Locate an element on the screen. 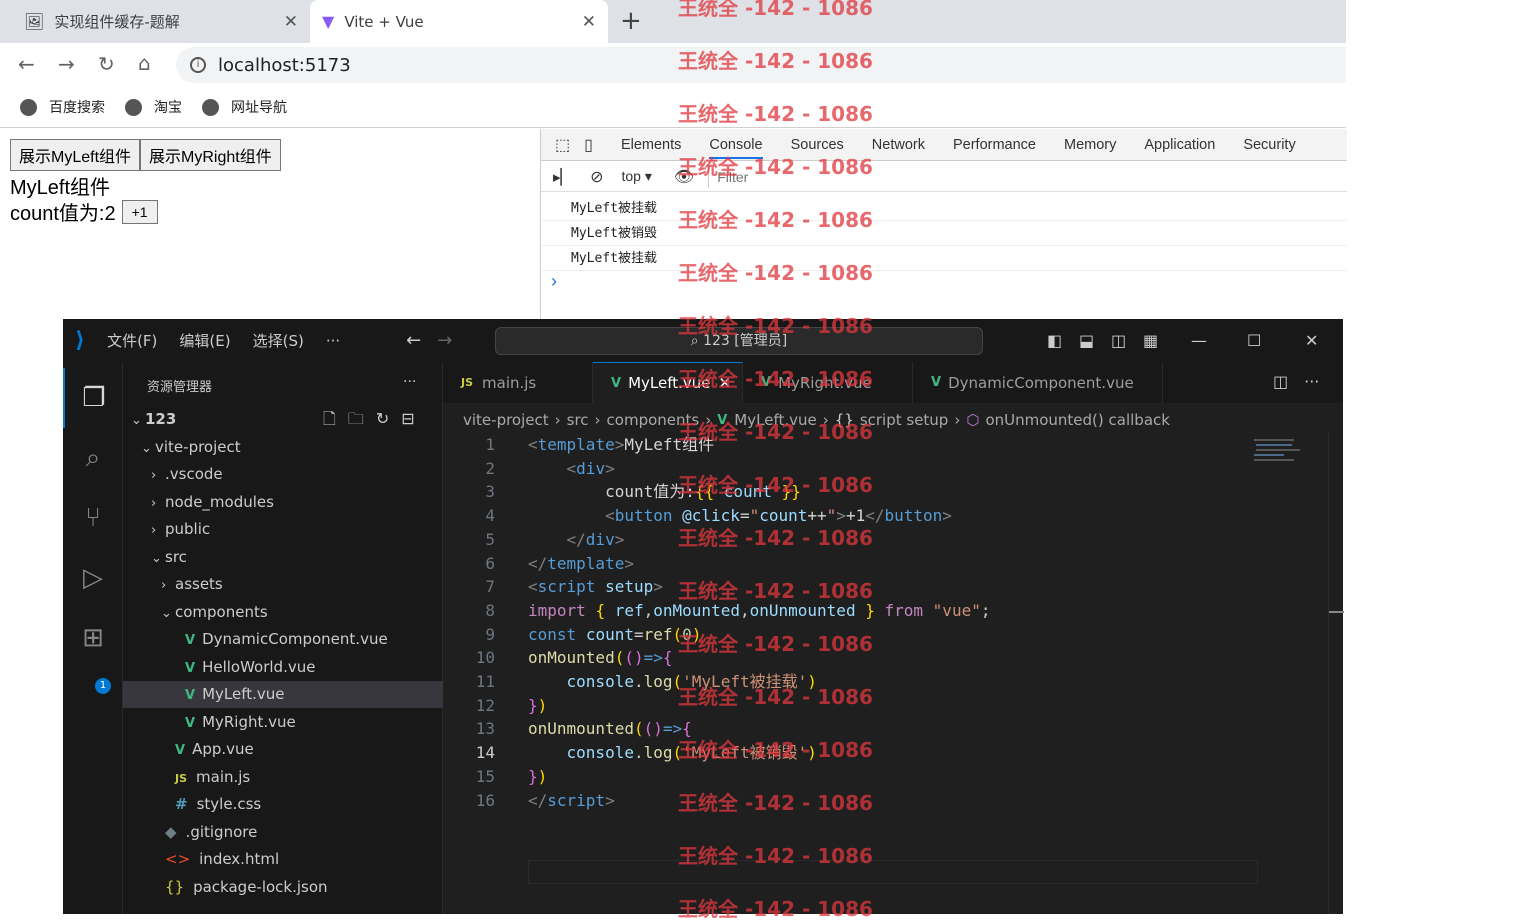 The height and width of the screenshot is (922, 1536). tree-item: <> index.html is located at coordinates (283, 859).